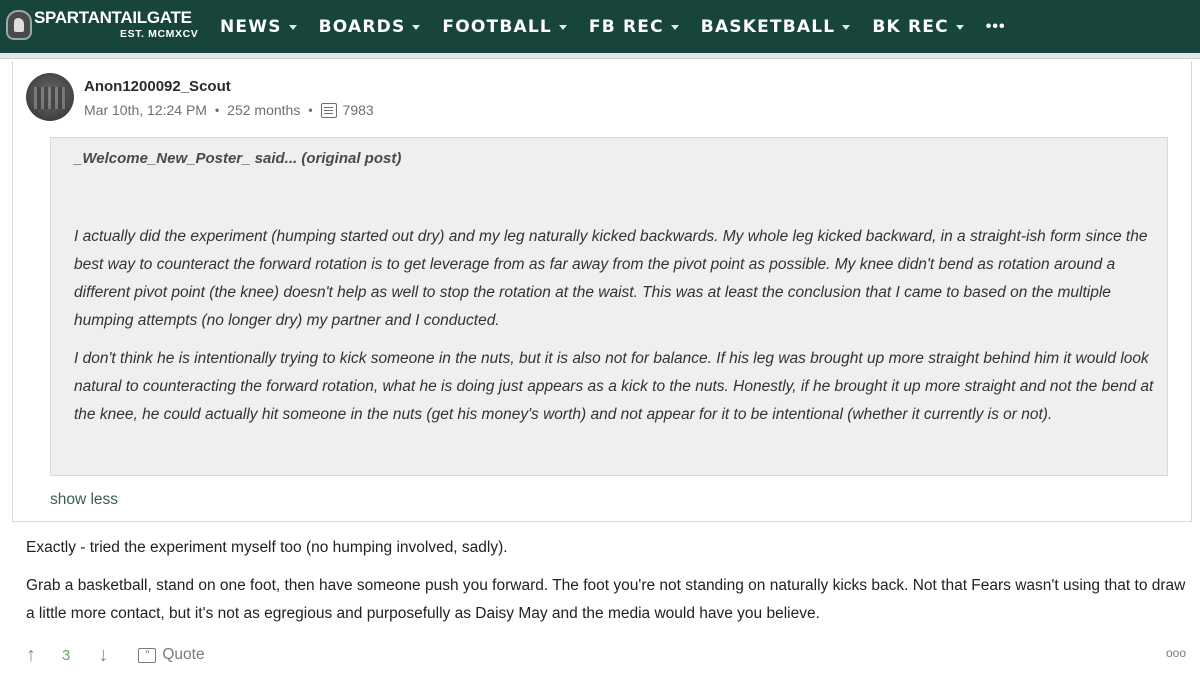 This screenshot has width=1200, height=684. What do you see at coordinates (183, 654) in the screenshot?
I see `quote-button-label: Quote` at bounding box center [183, 654].